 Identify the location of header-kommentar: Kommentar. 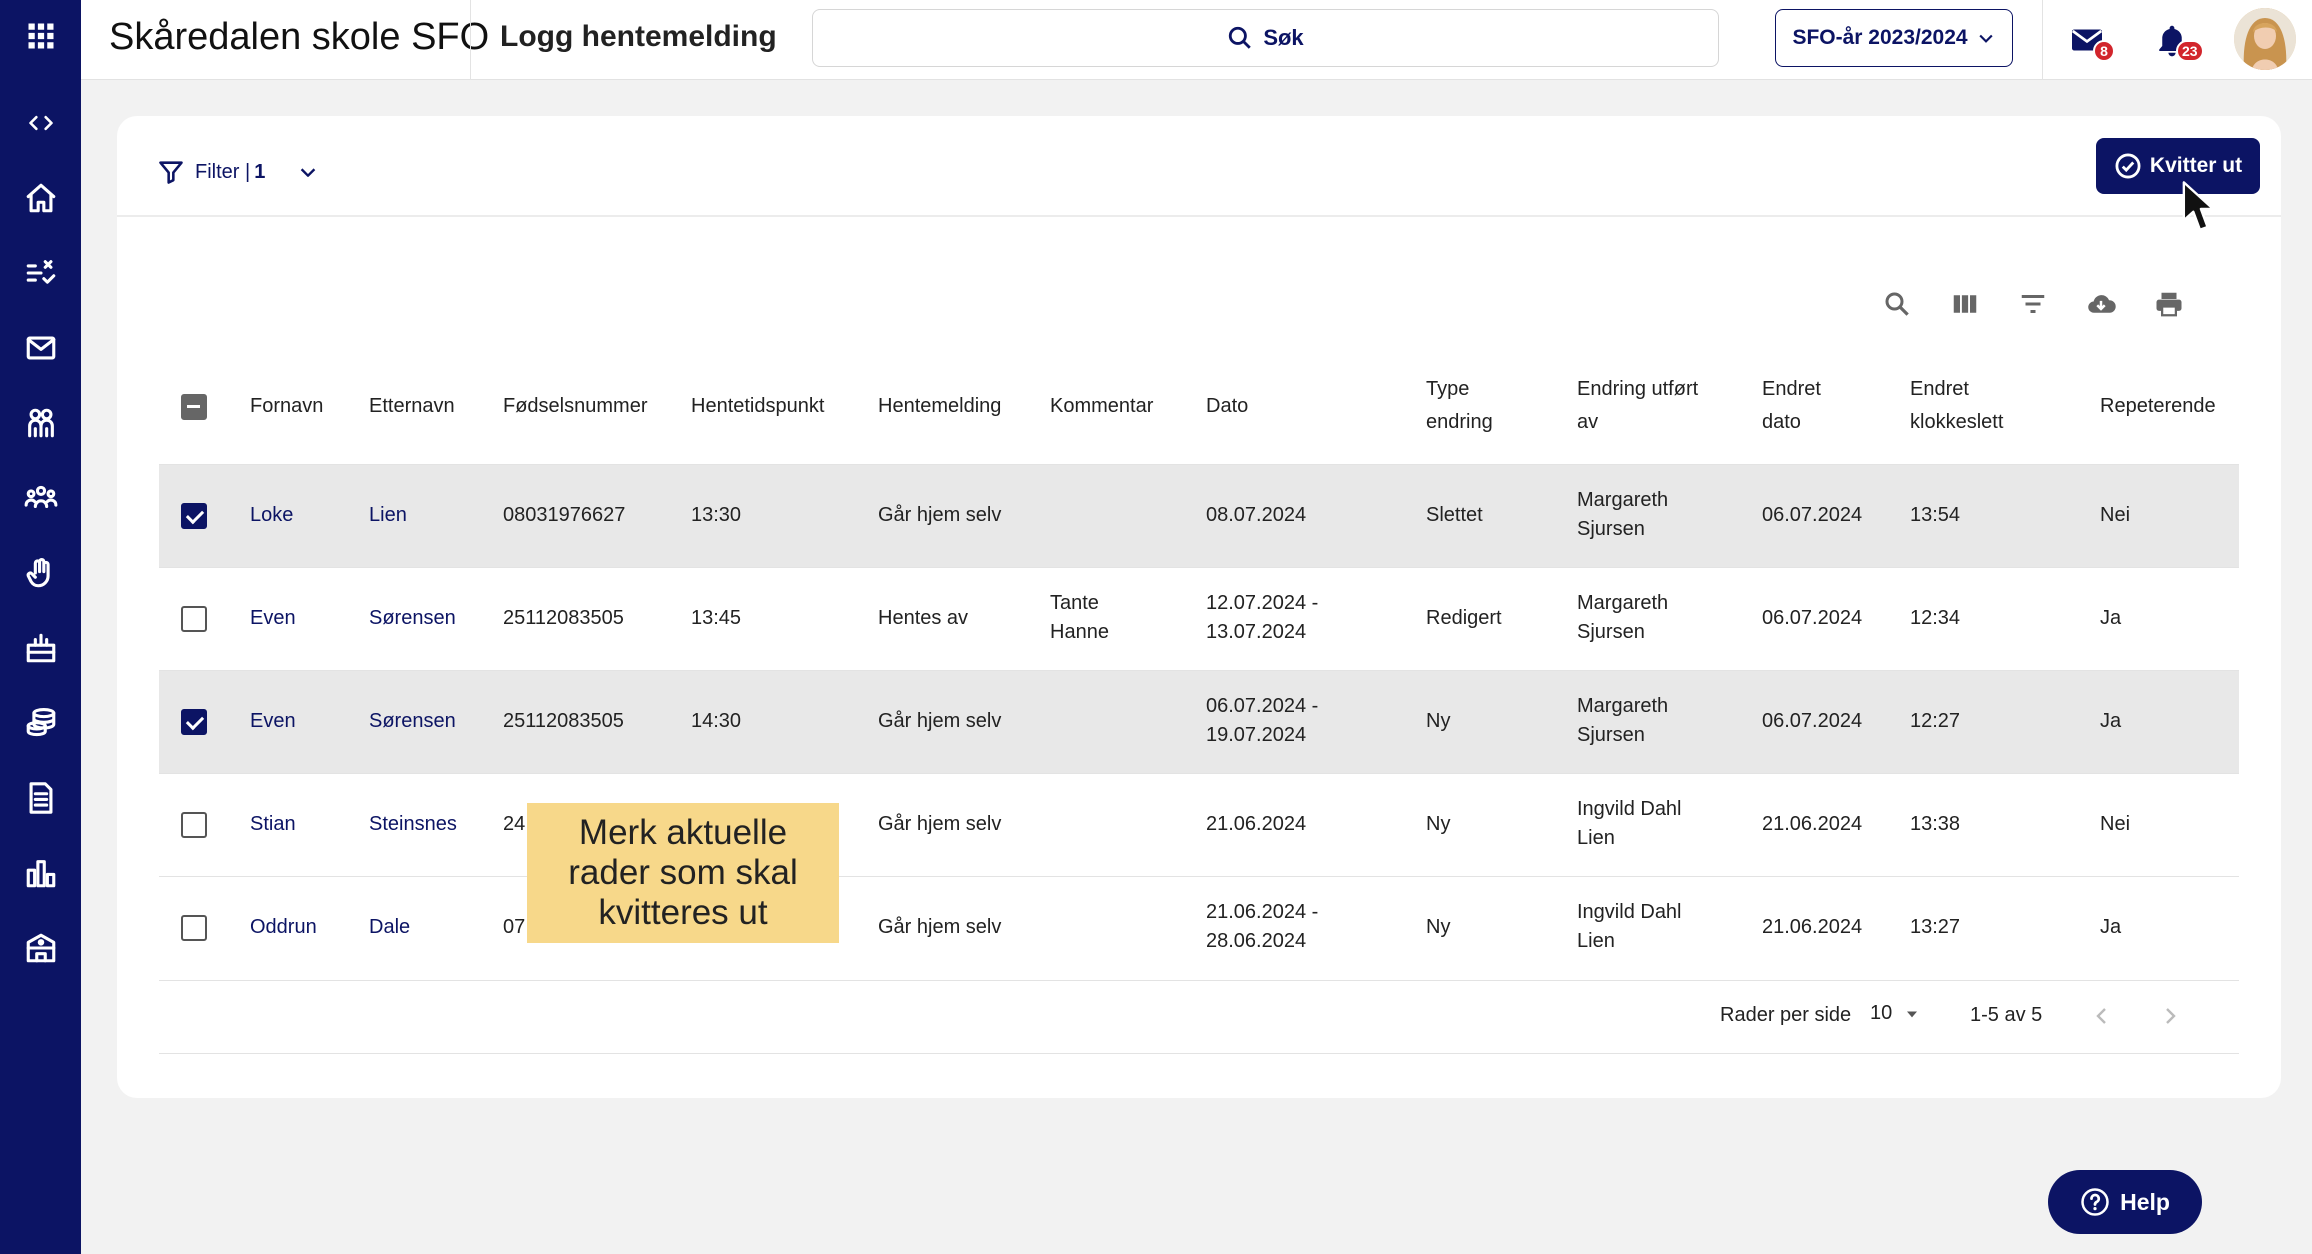
(1101, 406).